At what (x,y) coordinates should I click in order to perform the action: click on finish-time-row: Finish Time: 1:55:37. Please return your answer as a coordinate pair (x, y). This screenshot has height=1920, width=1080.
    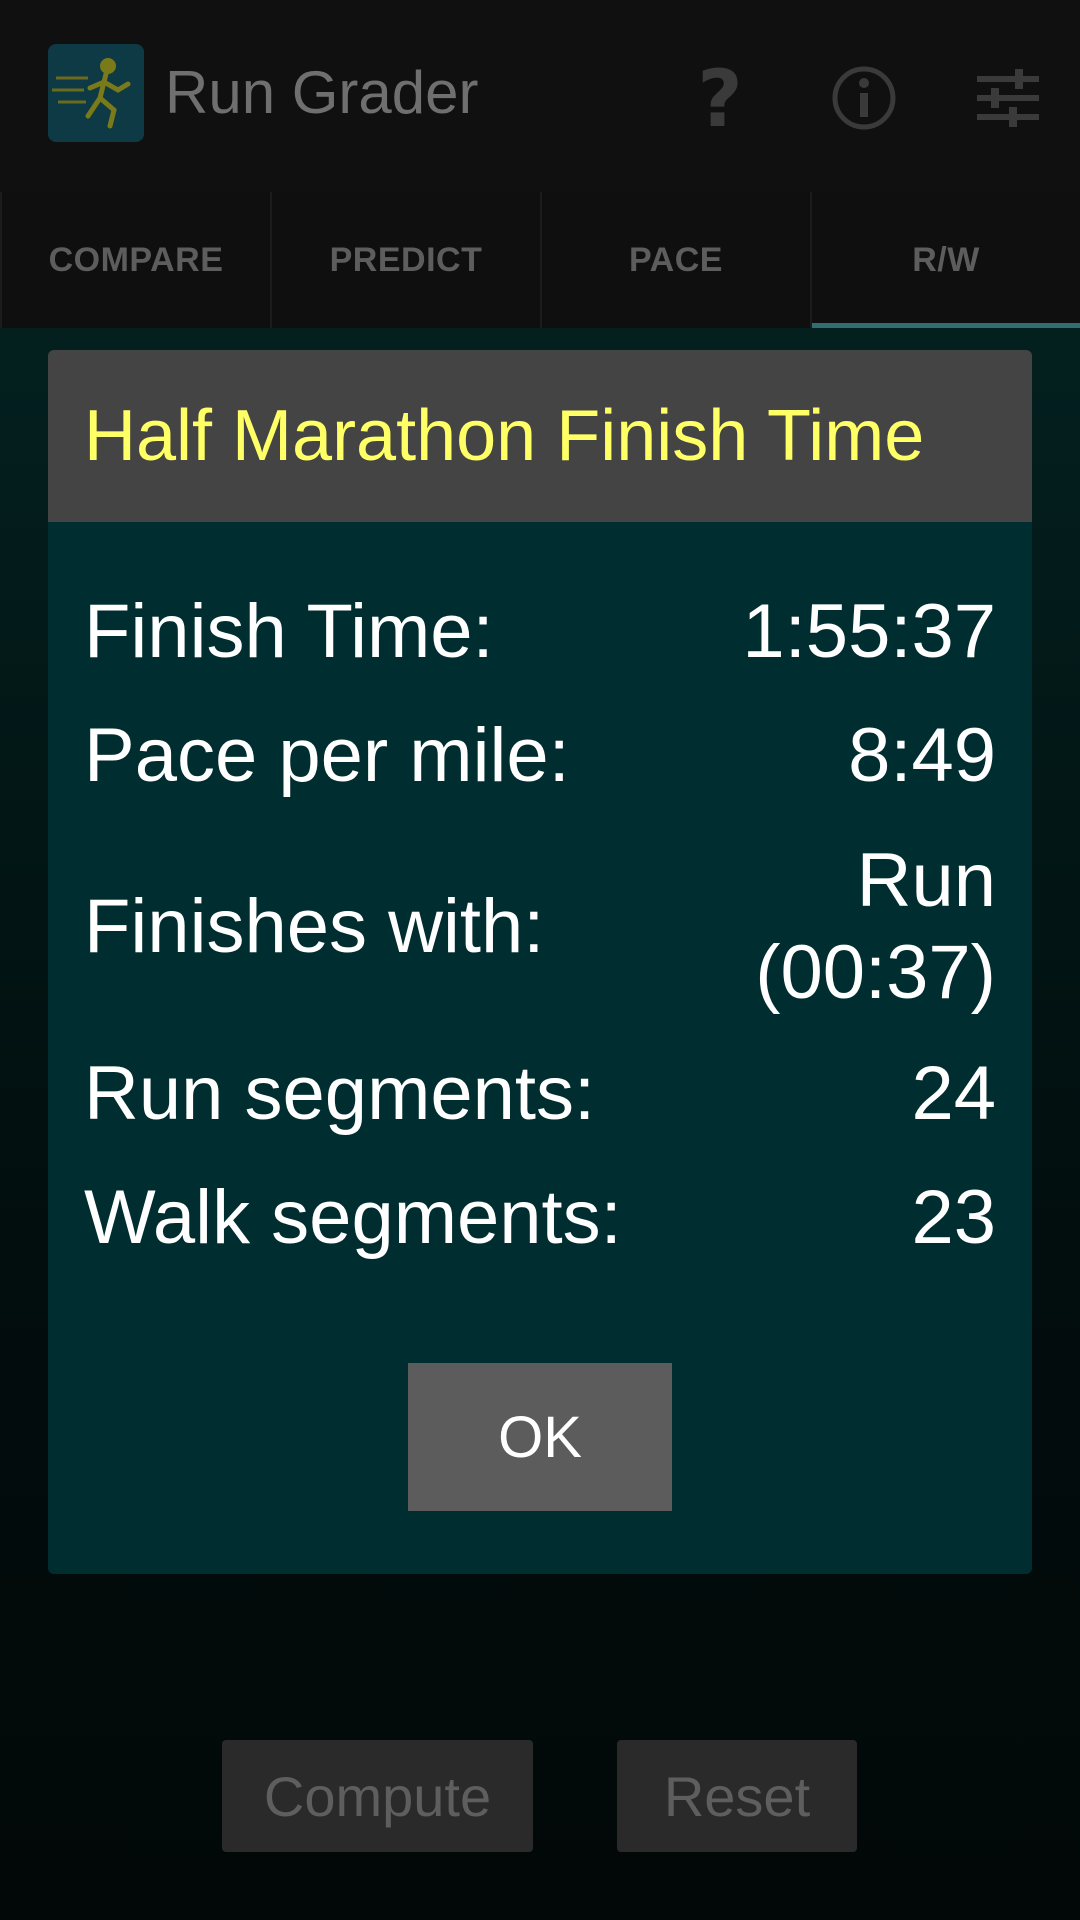
    Looking at the image, I should click on (540, 632).